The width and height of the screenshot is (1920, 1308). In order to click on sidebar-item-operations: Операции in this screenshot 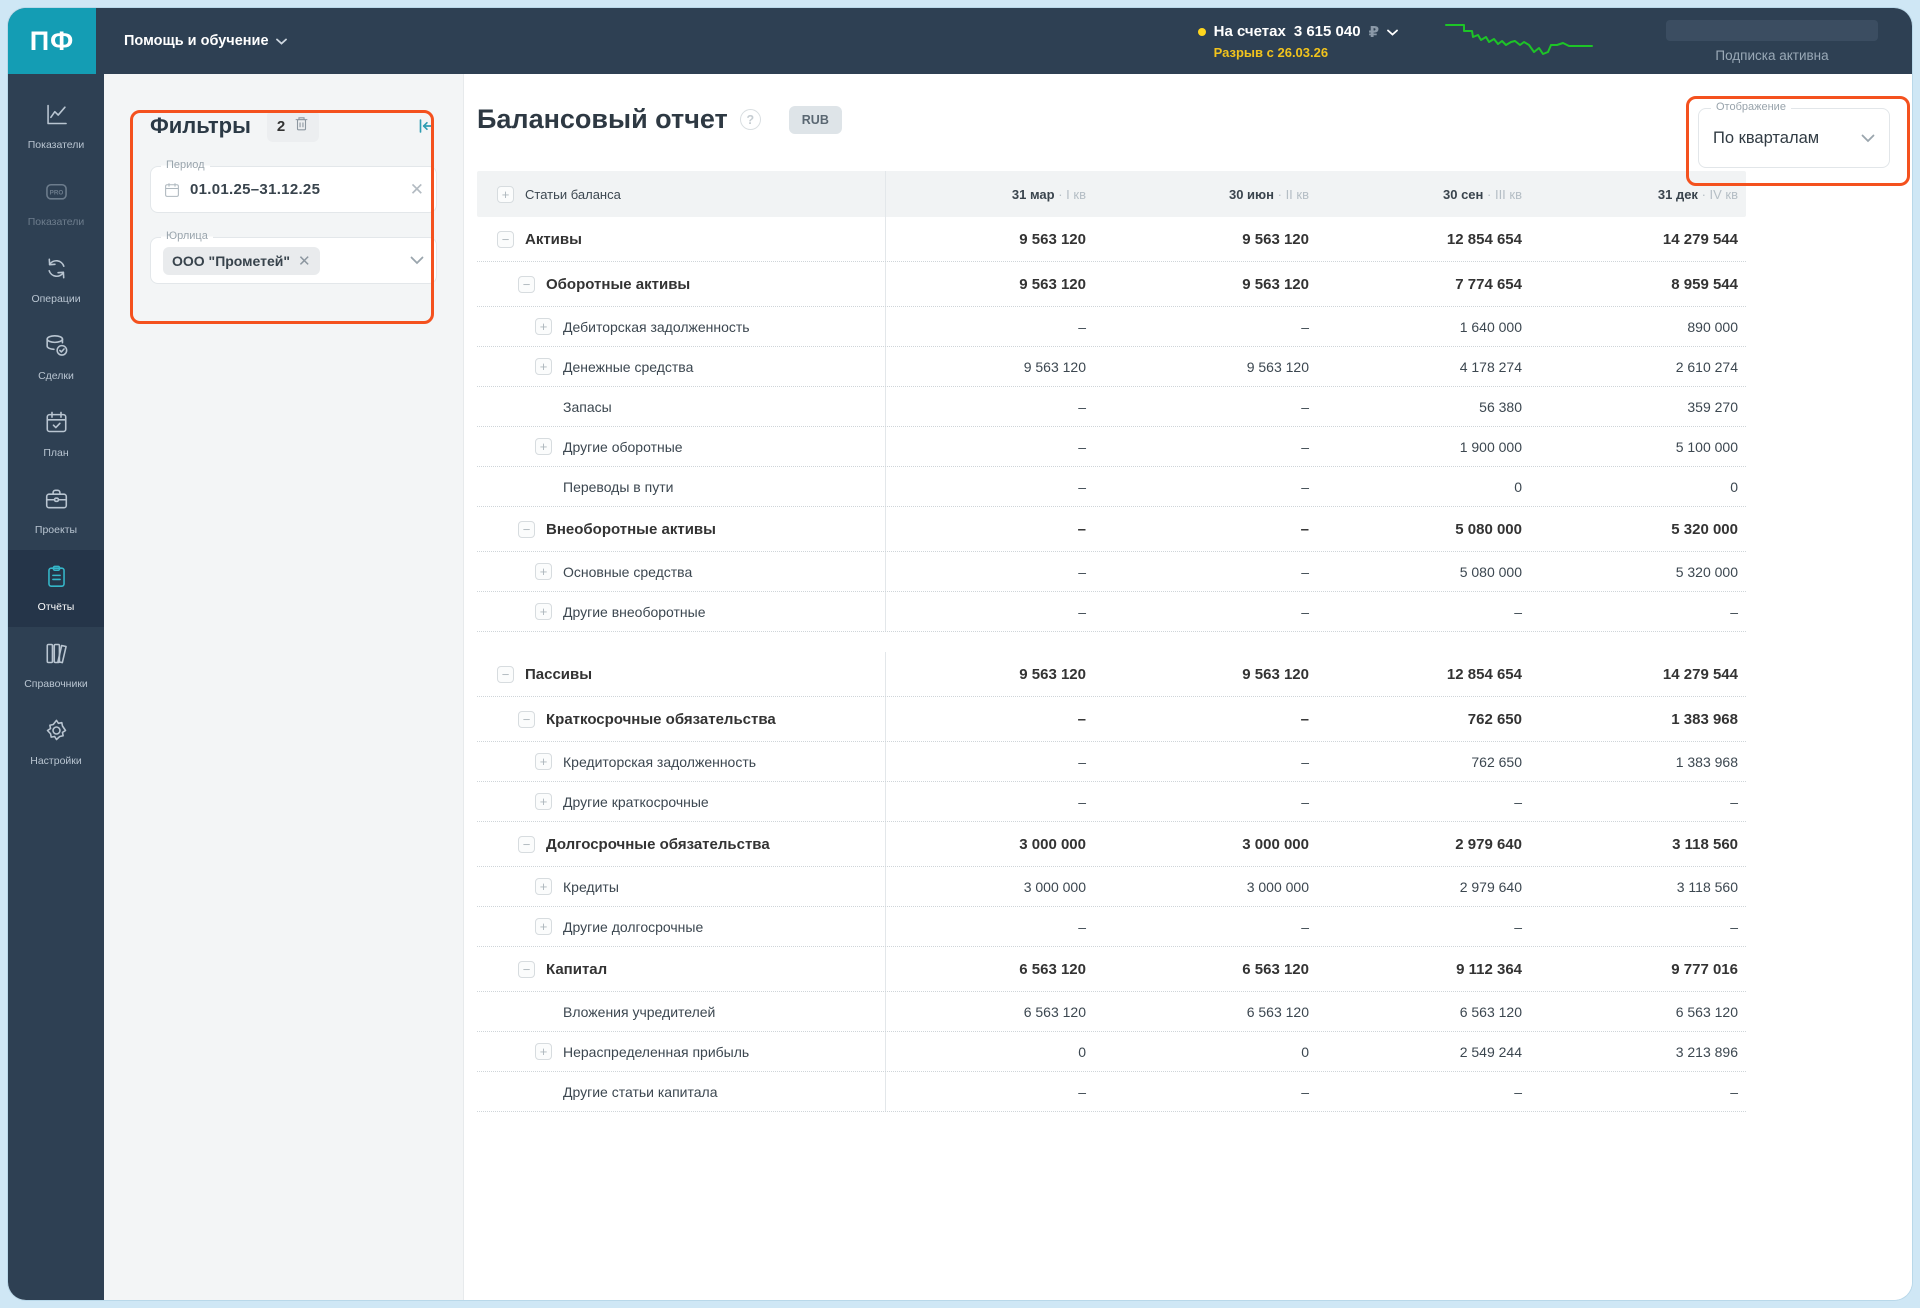, I will do `click(56, 280)`.